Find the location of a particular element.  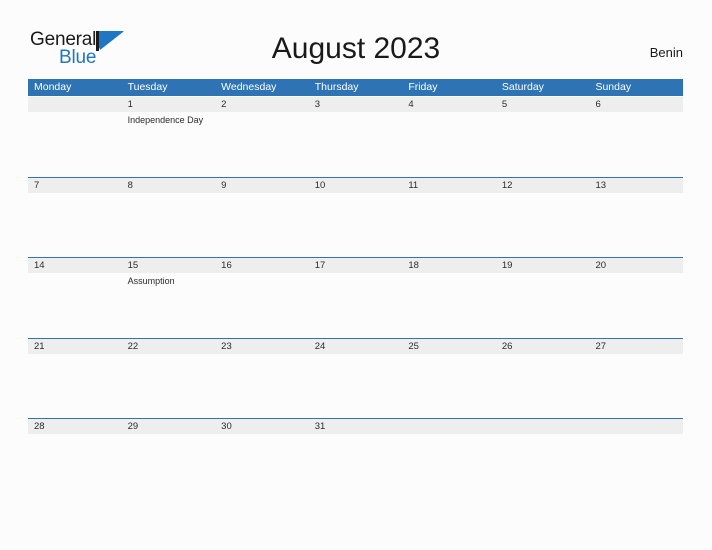

day-number: 15 is located at coordinates (133, 265).